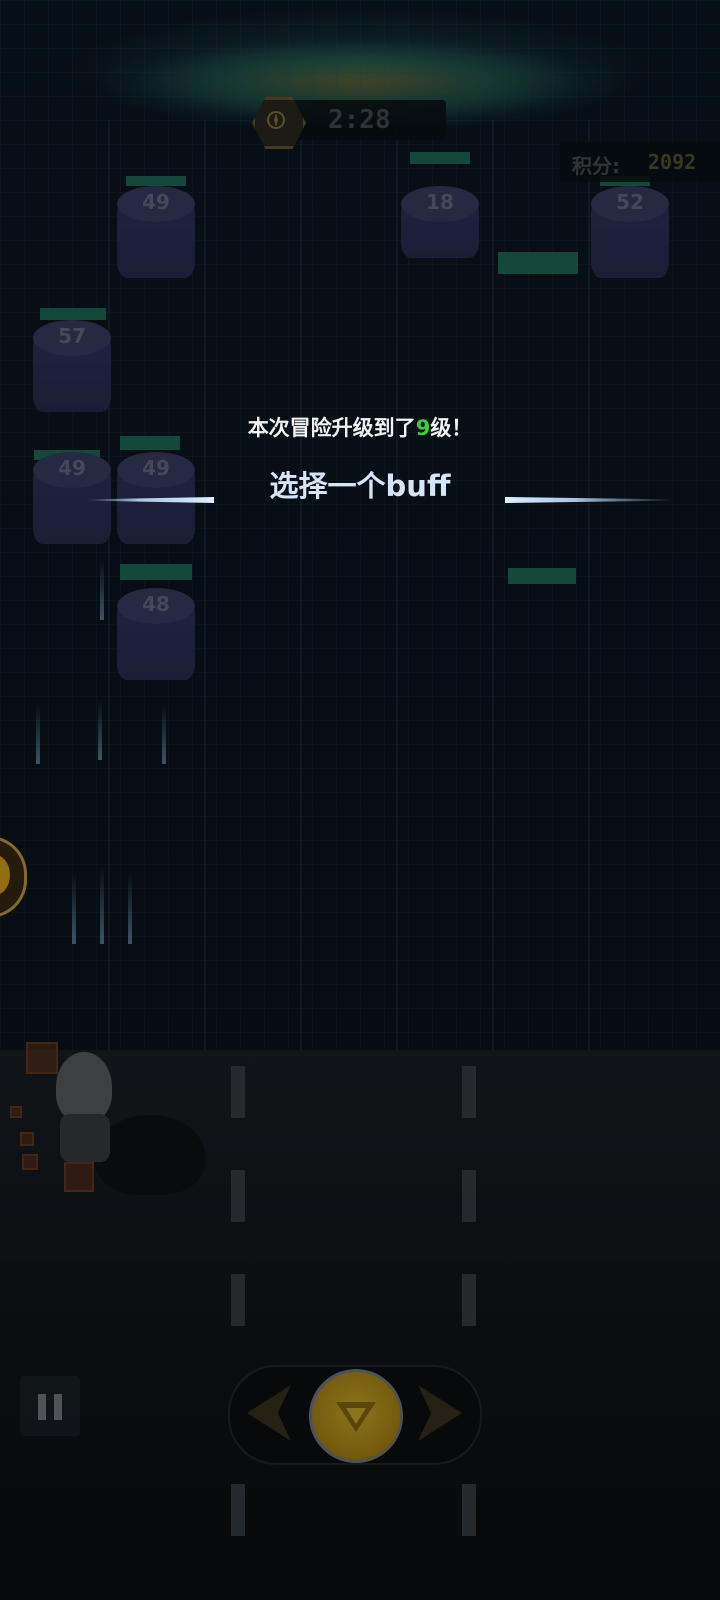  Describe the element at coordinates (331, 428) in the screenshot. I see `levelup-prefix: 本次冒险升级到了` at that location.